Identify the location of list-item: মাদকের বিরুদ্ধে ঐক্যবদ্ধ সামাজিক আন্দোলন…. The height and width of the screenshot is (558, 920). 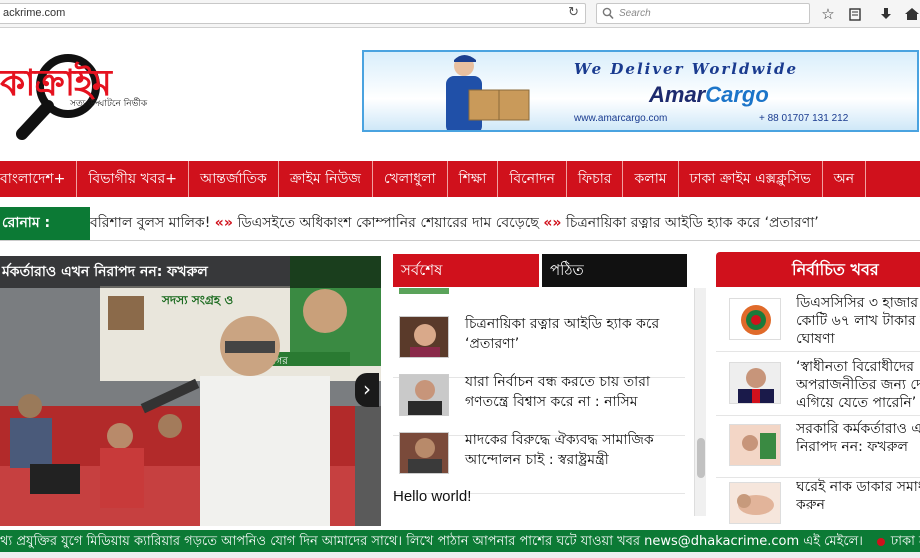
(539, 457).